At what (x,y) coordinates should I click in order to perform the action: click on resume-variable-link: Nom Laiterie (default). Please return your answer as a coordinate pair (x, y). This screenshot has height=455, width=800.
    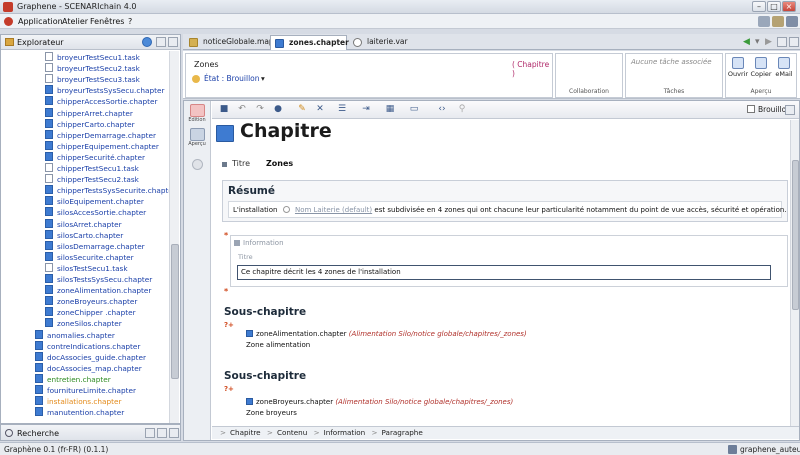
    Looking at the image, I should click on (333, 210).